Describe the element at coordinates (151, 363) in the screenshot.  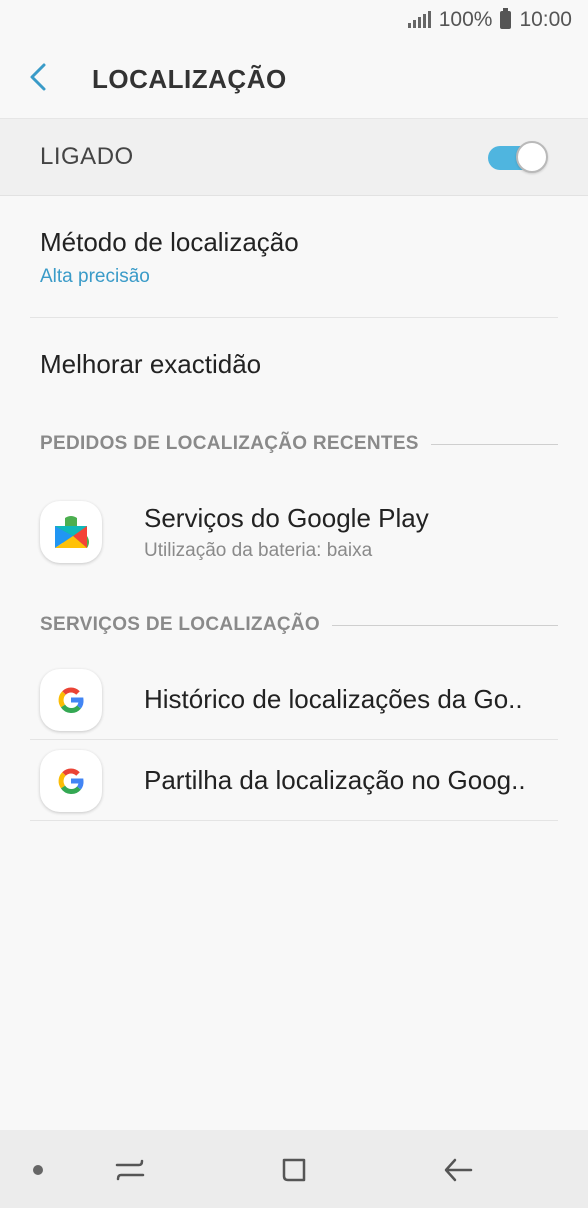
I see `improve-accuracy-title: Melhorar exactidão` at that location.